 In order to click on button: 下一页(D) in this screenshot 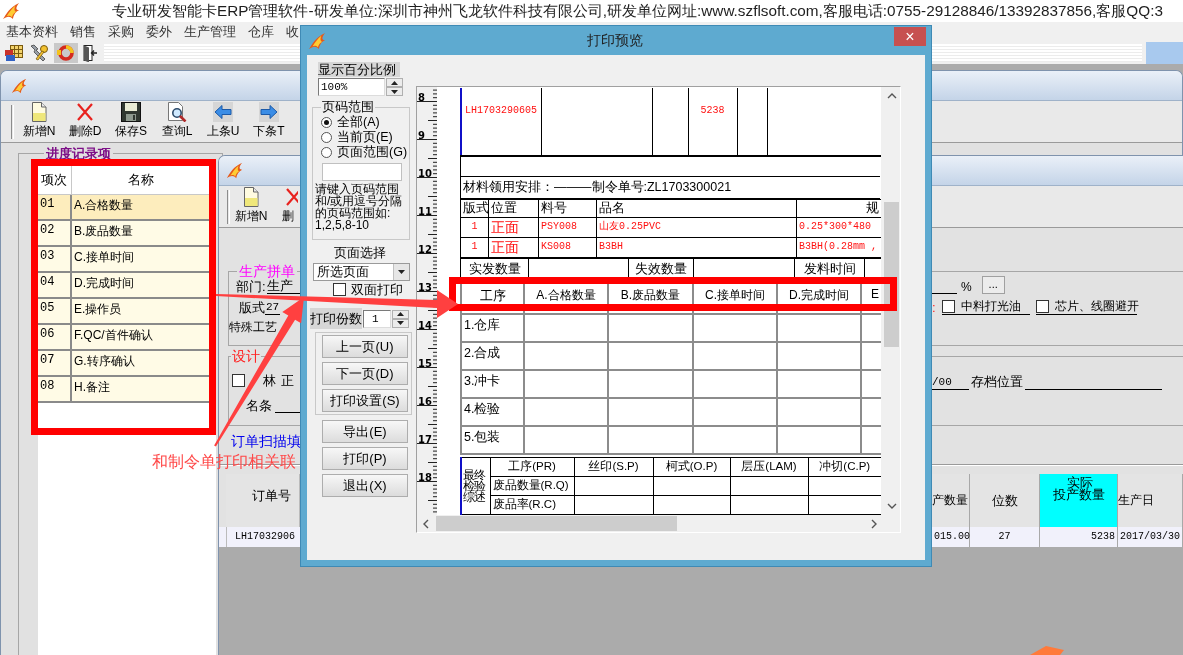, I will do `click(365, 373)`.